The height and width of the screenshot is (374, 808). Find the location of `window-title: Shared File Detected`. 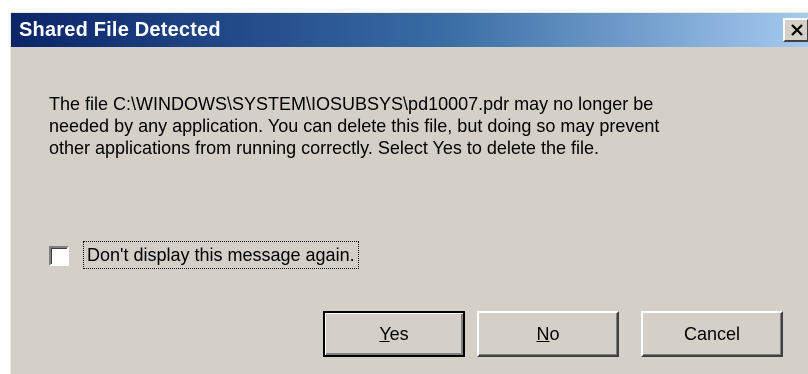

window-title: Shared File Detected is located at coordinates (120, 30).